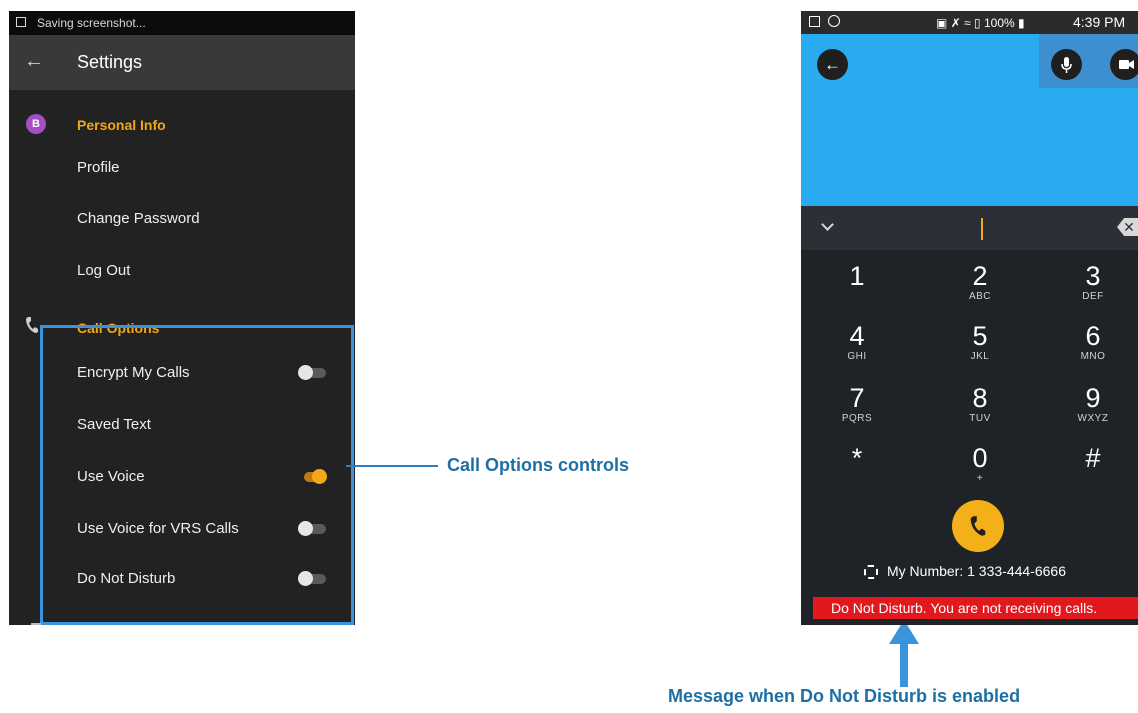 The width and height of the screenshot is (1138, 713). What do you see at coordinates (32, 325) in the screenshot?
I see `phone-icon` at bounding box center [32, 325].